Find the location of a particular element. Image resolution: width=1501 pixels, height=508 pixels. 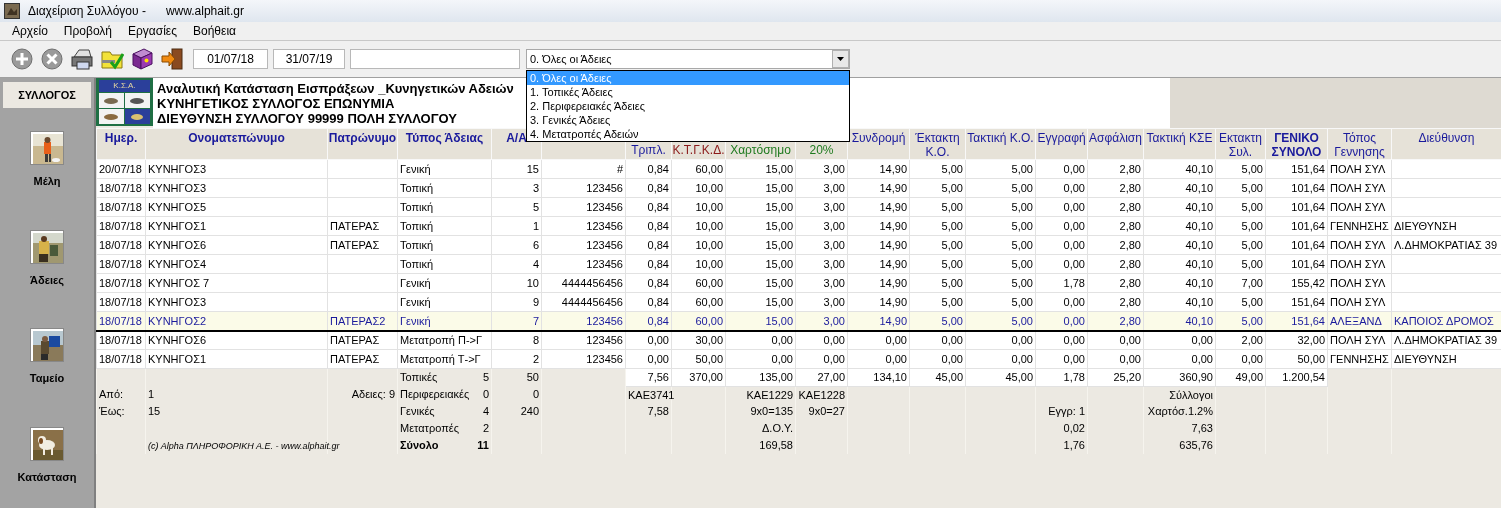

table-cell: ΚΥΝΗΓΟΣ 7 is located at coordinates (179, 282).